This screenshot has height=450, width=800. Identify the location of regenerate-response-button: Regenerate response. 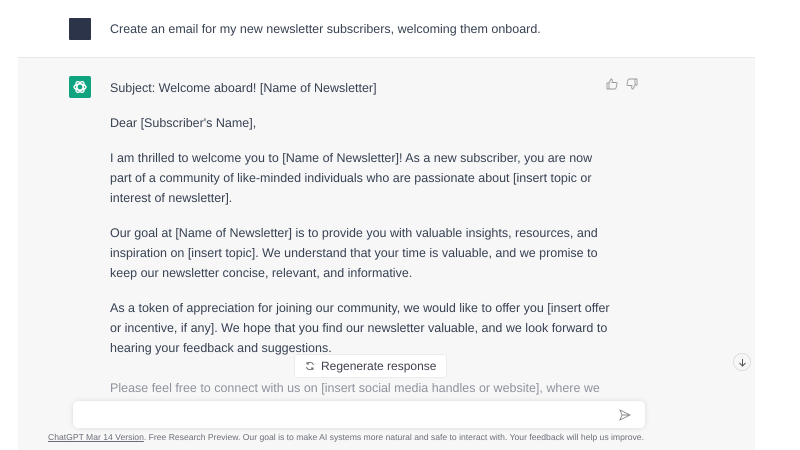
(371, 366).